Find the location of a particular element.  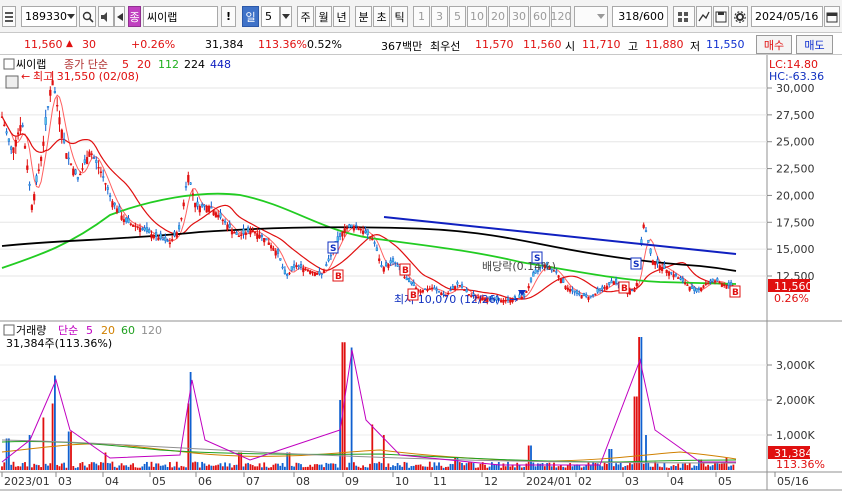

data-count-value: 318/600 is located at coordinates (641, 16).